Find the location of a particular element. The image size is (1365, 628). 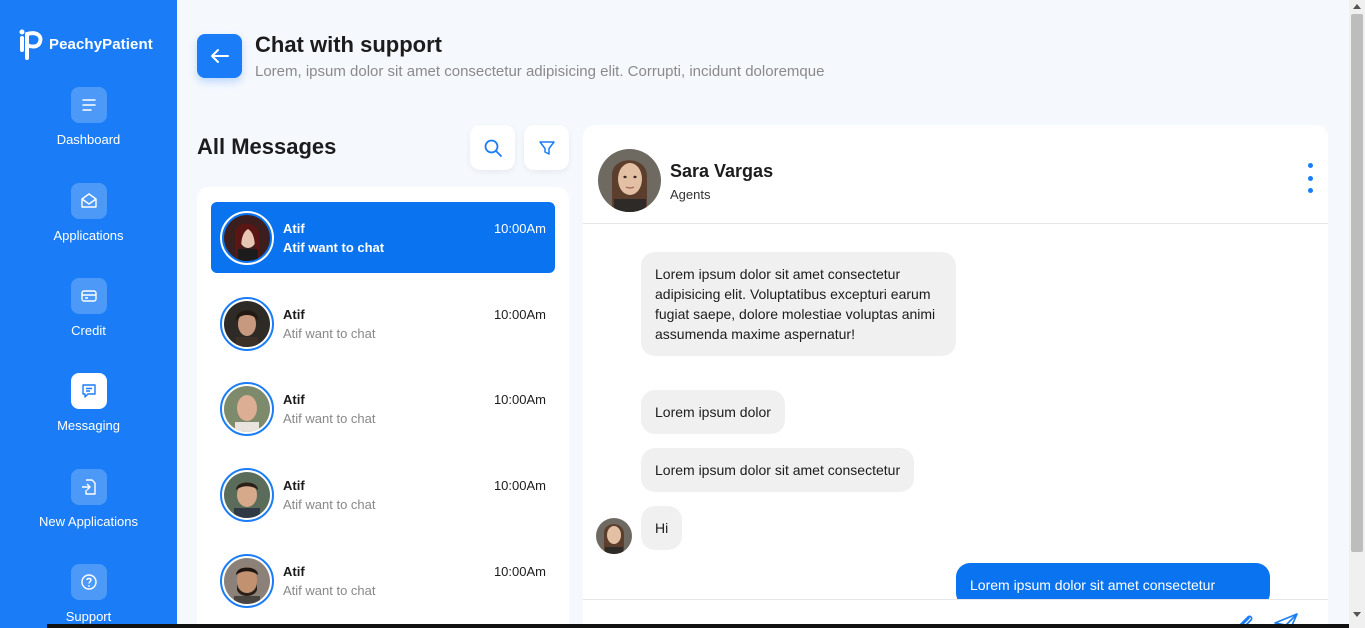

scroll-thumb is located at coordinates (1357, 283).